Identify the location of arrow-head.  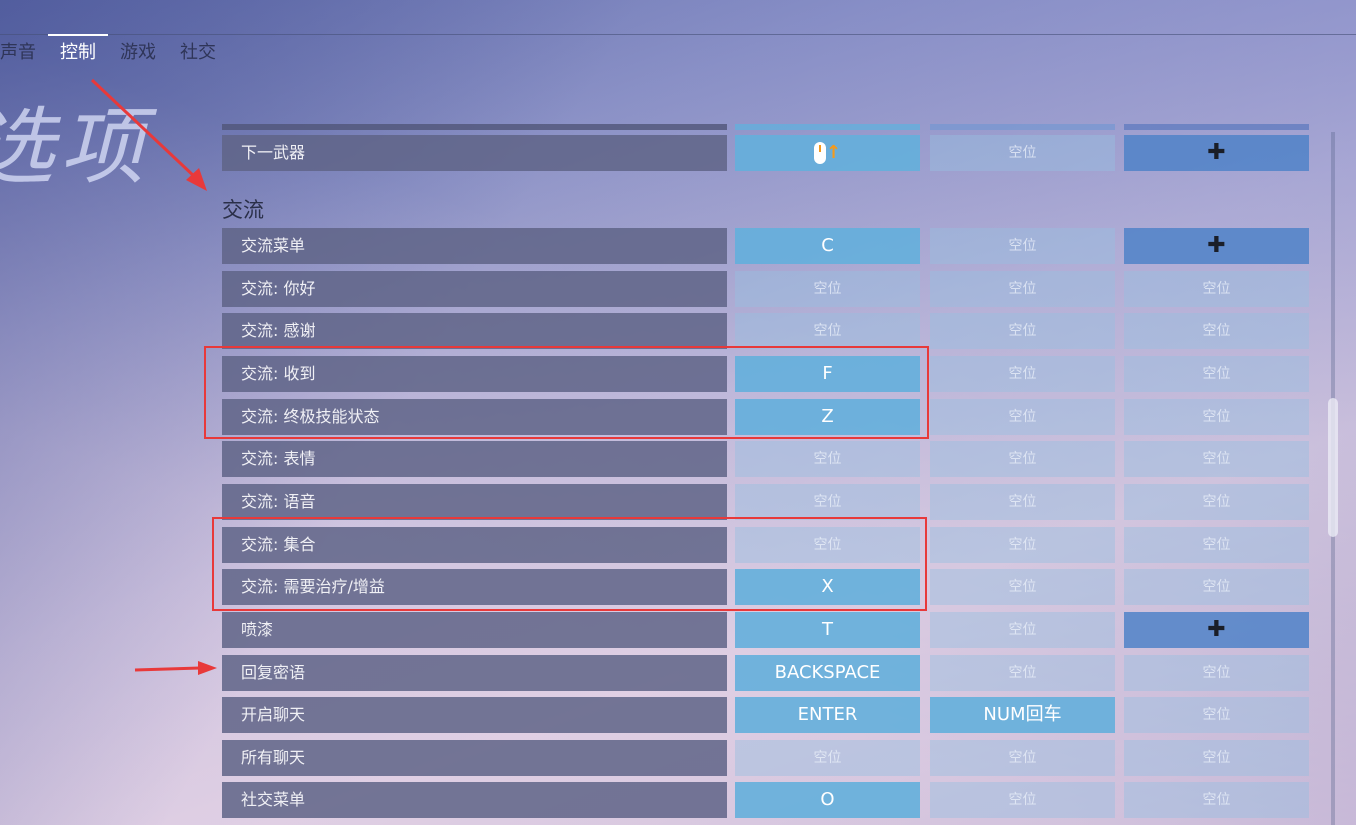
(207, 668).